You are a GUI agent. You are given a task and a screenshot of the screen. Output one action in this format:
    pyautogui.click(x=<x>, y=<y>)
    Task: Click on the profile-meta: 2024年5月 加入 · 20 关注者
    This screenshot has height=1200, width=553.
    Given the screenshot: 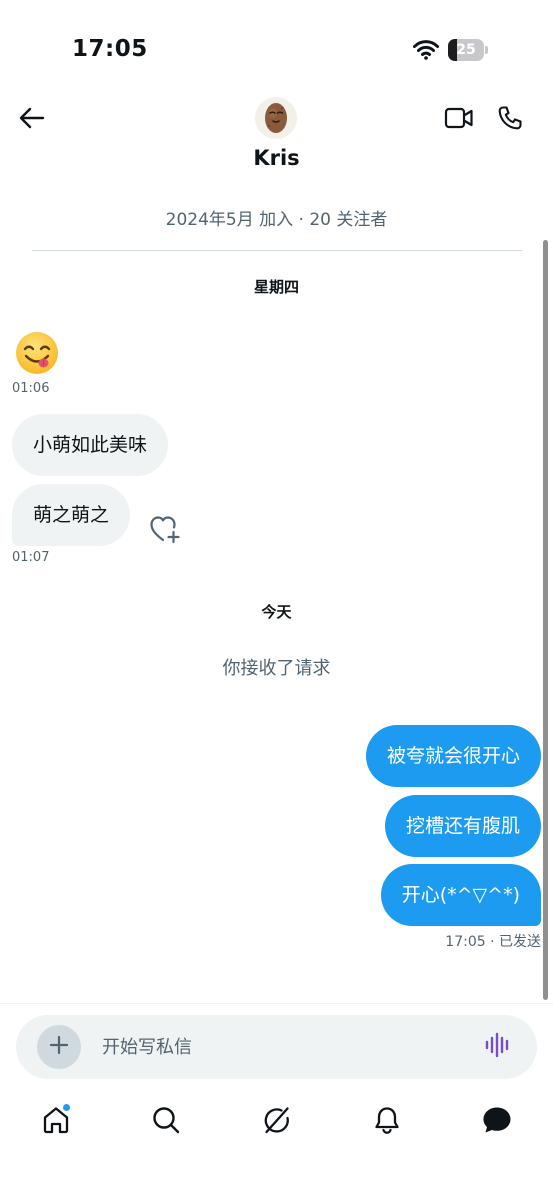 What is the action you would take?
    pyautogui.click(x=276, y=220)
    